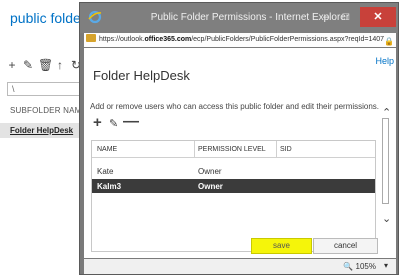 This screenshot has width=400, height=278. Describe the element at coordinates (348, 266) in the screenshot. I see `zoom-icon: 🔍` at that location.